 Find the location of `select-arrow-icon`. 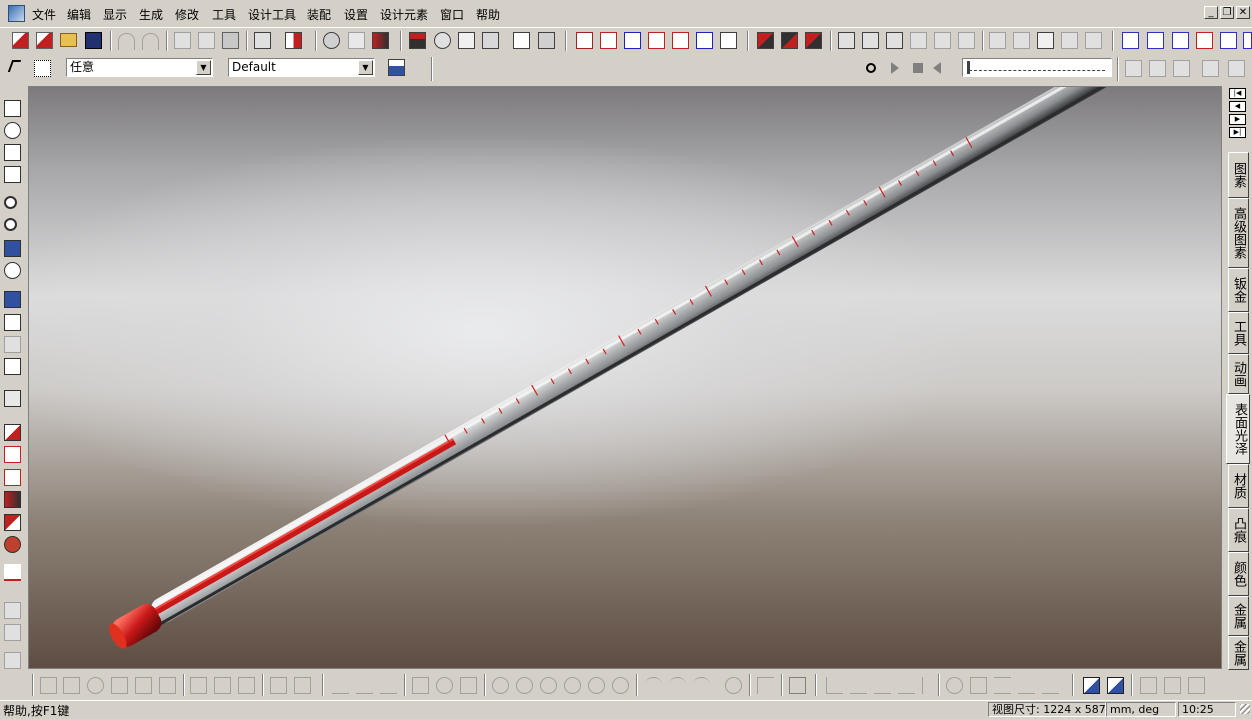

select-arrow-icon is located at coordinates (14, 66).